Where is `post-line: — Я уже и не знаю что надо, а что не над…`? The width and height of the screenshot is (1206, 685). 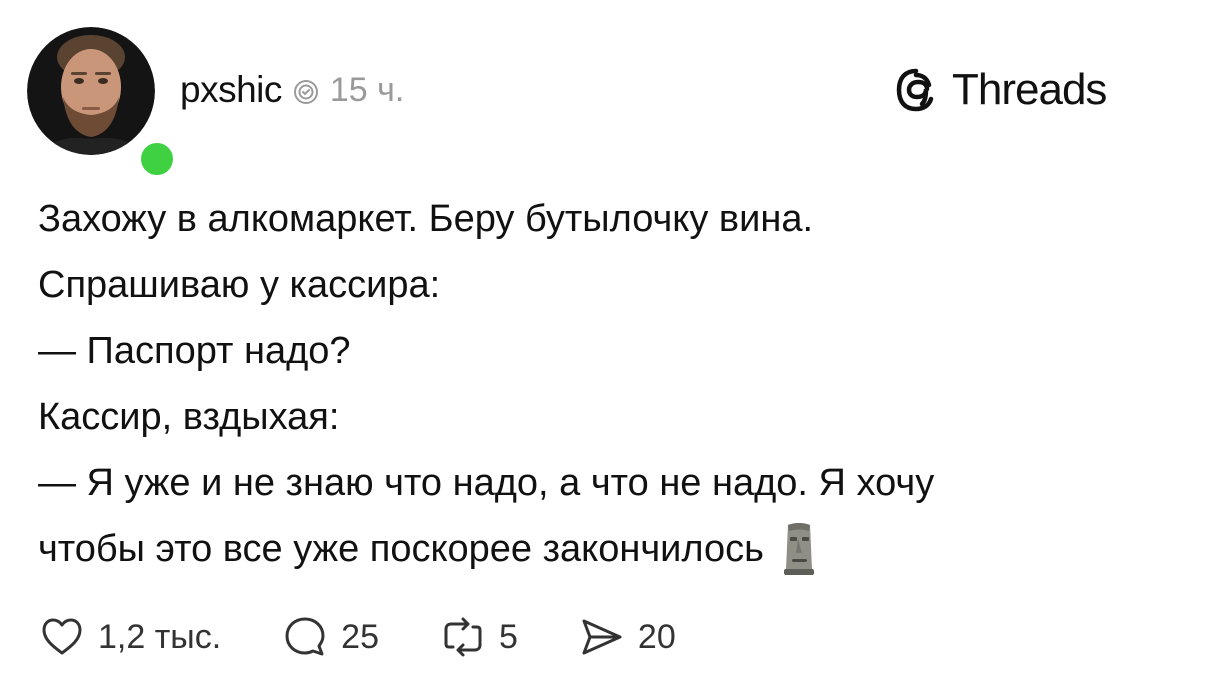 post-line: — Я уже и не знаю что надо, а что не над… is located at coordinates (486, 483).